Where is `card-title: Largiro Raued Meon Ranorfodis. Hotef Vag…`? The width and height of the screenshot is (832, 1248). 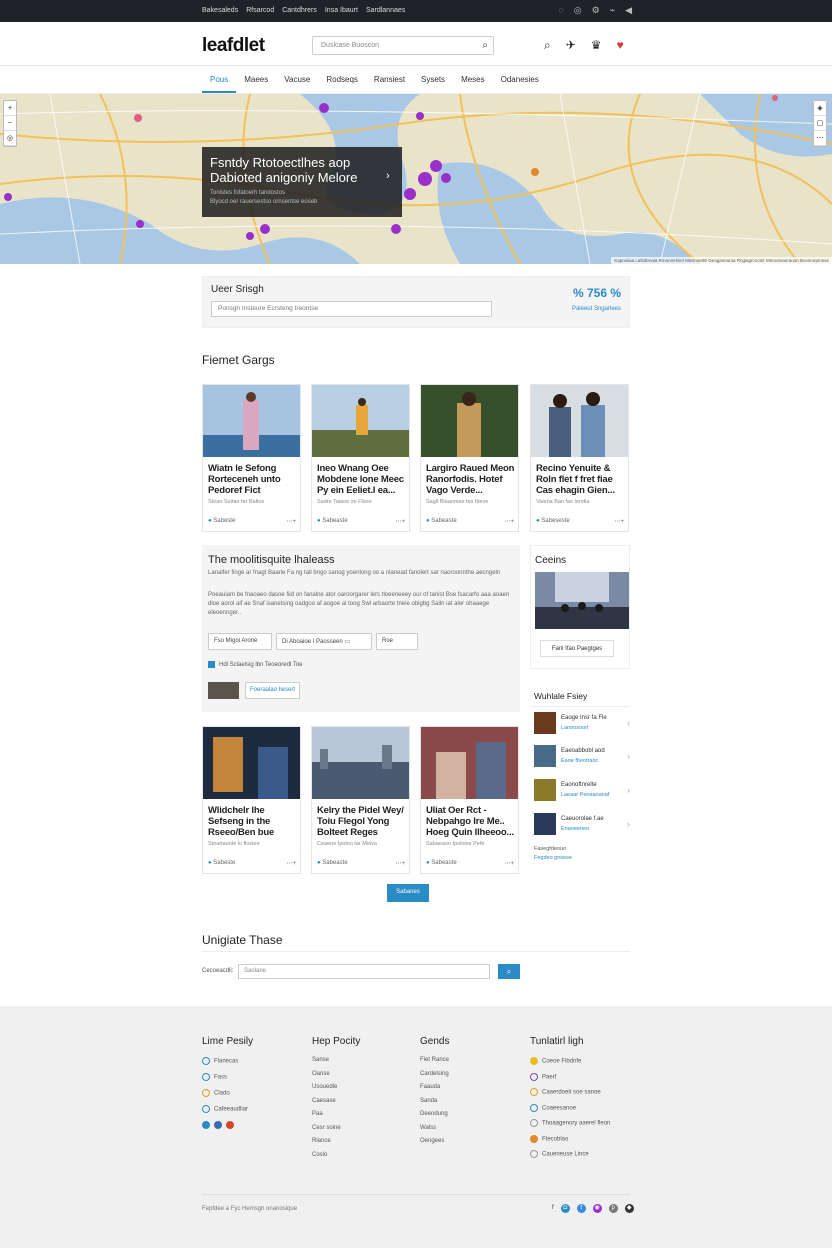
card-title: Largiro Raued Meon Ranorfodis. Hotef Vag… is located at coordinates (471, 479).